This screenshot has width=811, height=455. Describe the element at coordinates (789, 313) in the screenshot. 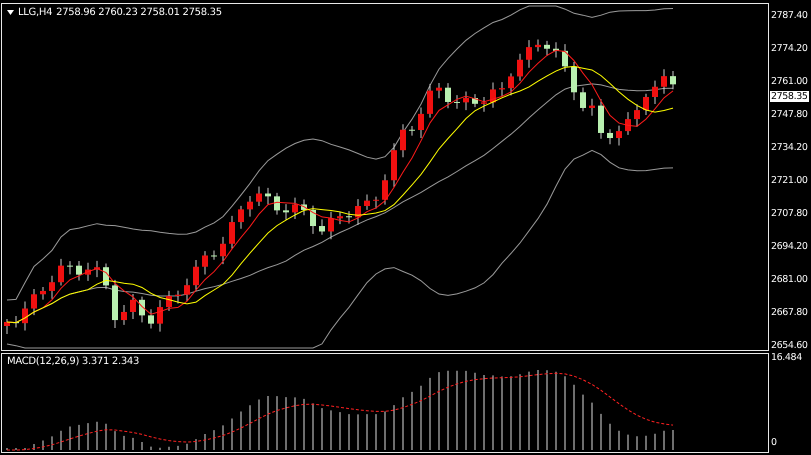

I see `axis-label: 2667.80` at that location.